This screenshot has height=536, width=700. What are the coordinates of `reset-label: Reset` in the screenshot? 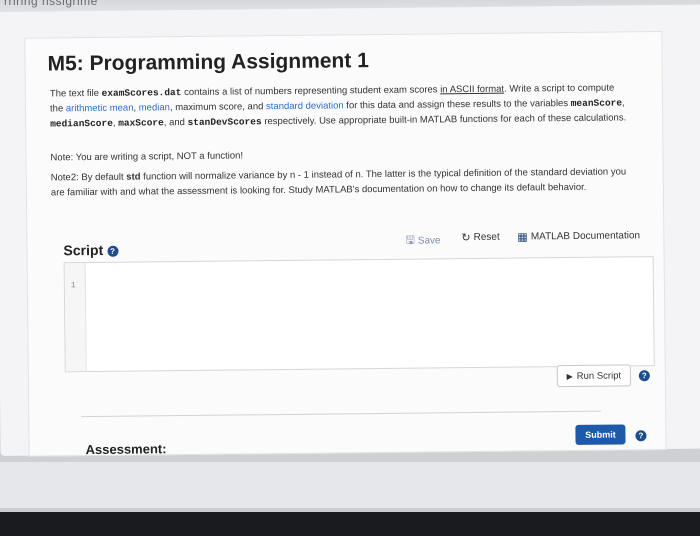 It's located at (486, 237).